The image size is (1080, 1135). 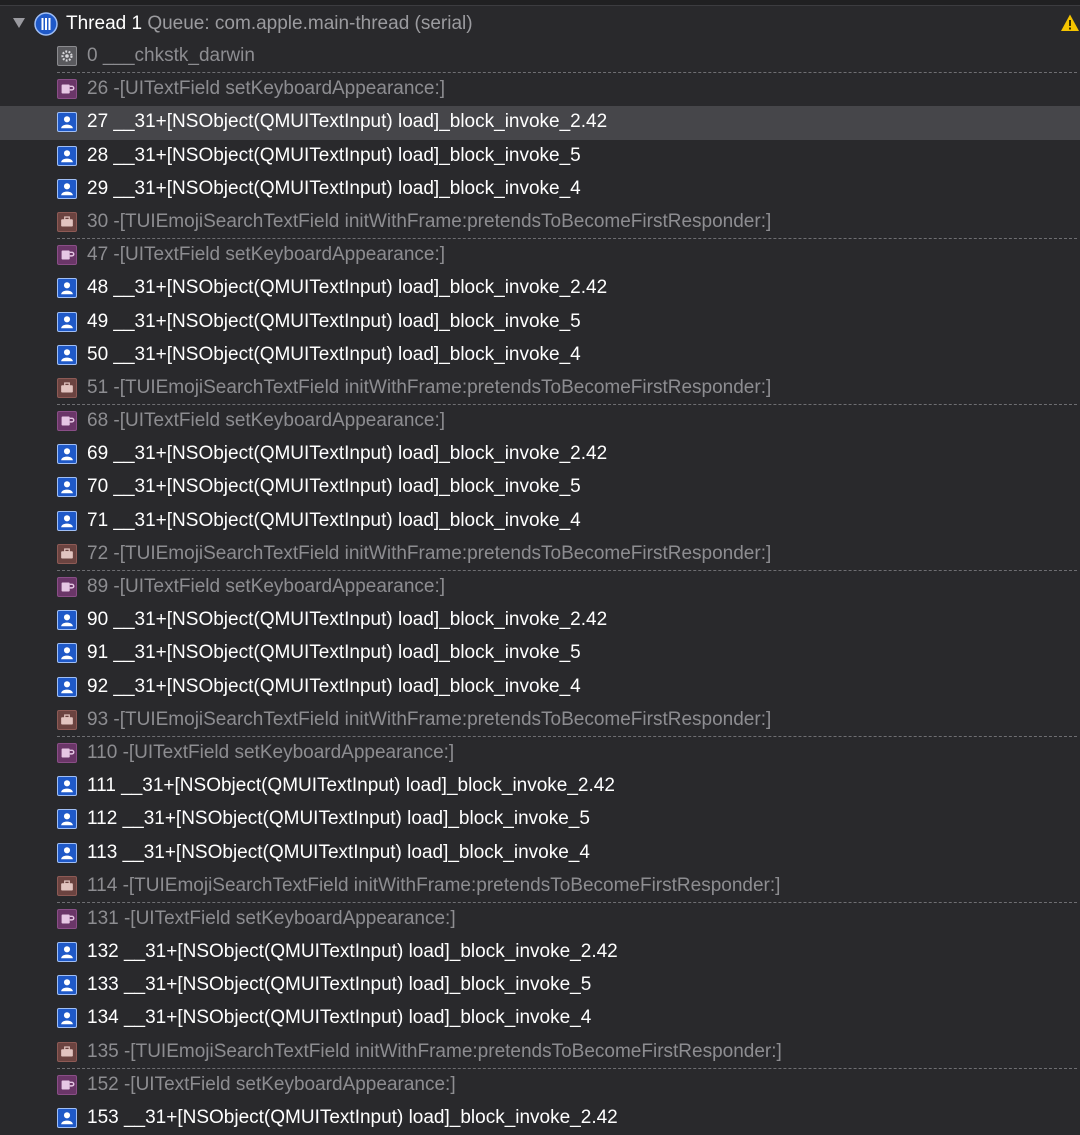 I want to click on stack-frame-label: 68 -[UITextField setKeyboardAppearance:], so click(x=266, y=421).